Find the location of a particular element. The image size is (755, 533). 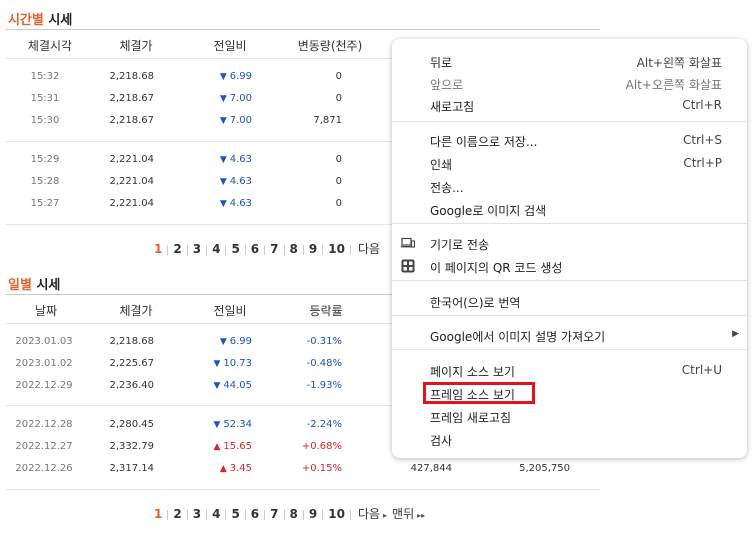

menu-item-shortcut: Alt+오른쪽 화살표 is located at coordinates (673, 85).